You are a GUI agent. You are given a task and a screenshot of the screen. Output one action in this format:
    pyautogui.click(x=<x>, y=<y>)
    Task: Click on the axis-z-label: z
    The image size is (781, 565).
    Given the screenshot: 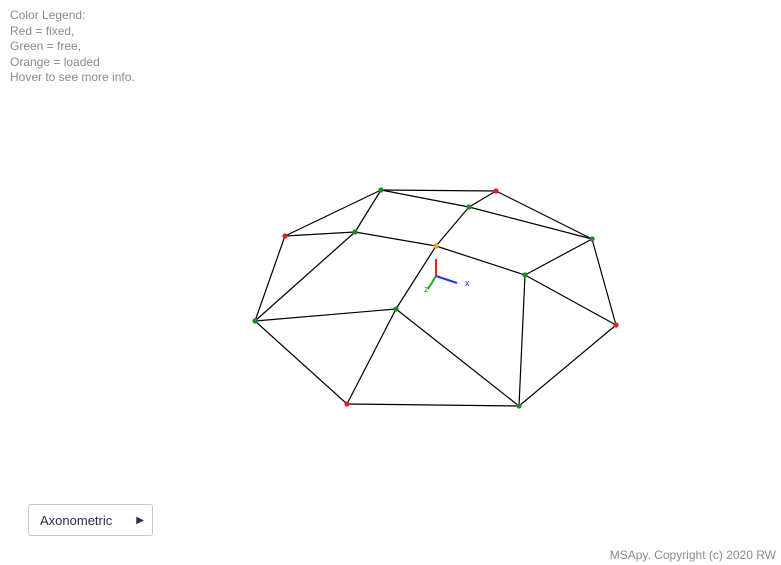 What is the action you would take?
    pyautogui.click(x=426, y=289)
    